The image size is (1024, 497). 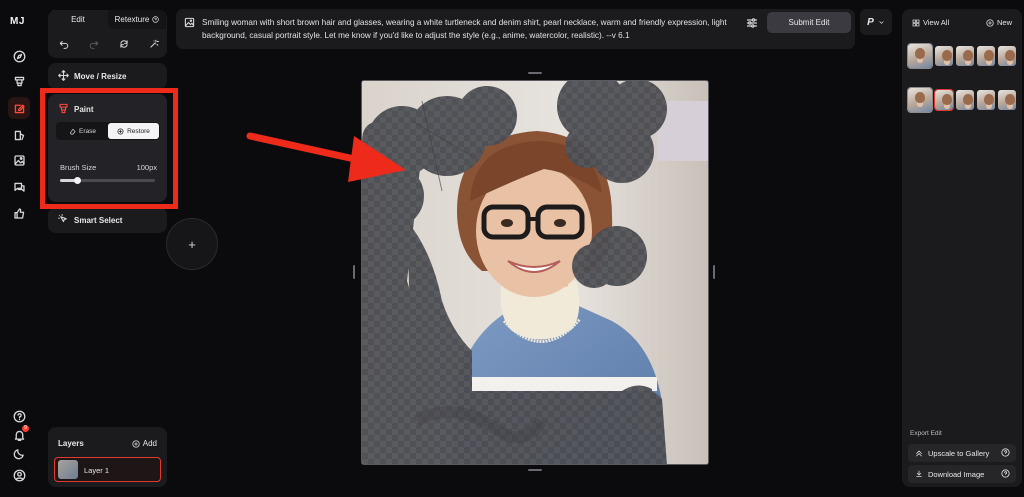 What do you see at coordinates (19, 135) in the screenshot?
I see `organize-icon` at bounding box center [19, 135].